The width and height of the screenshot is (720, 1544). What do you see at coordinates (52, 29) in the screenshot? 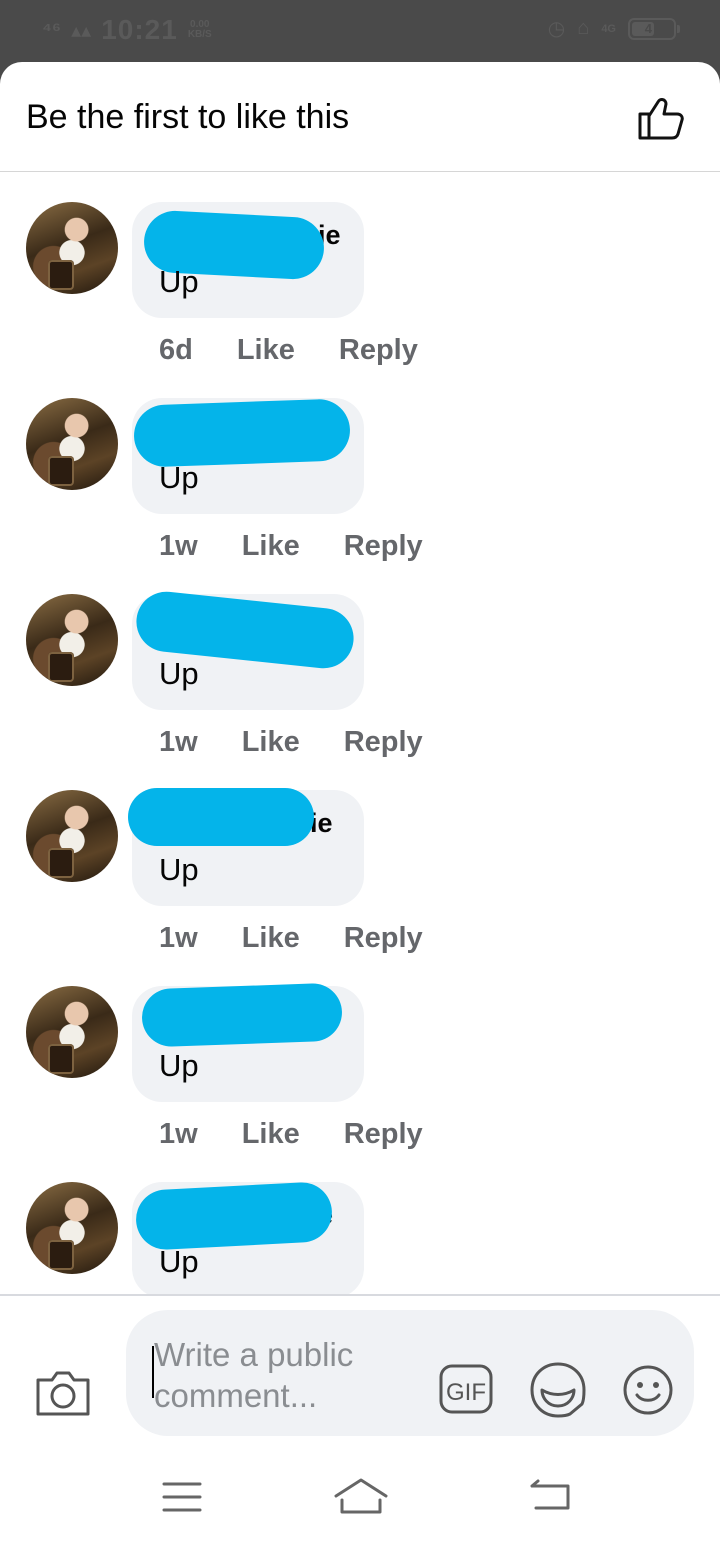
I see `signal-icon: ⁴⁶` at bounding box center [52, 29].